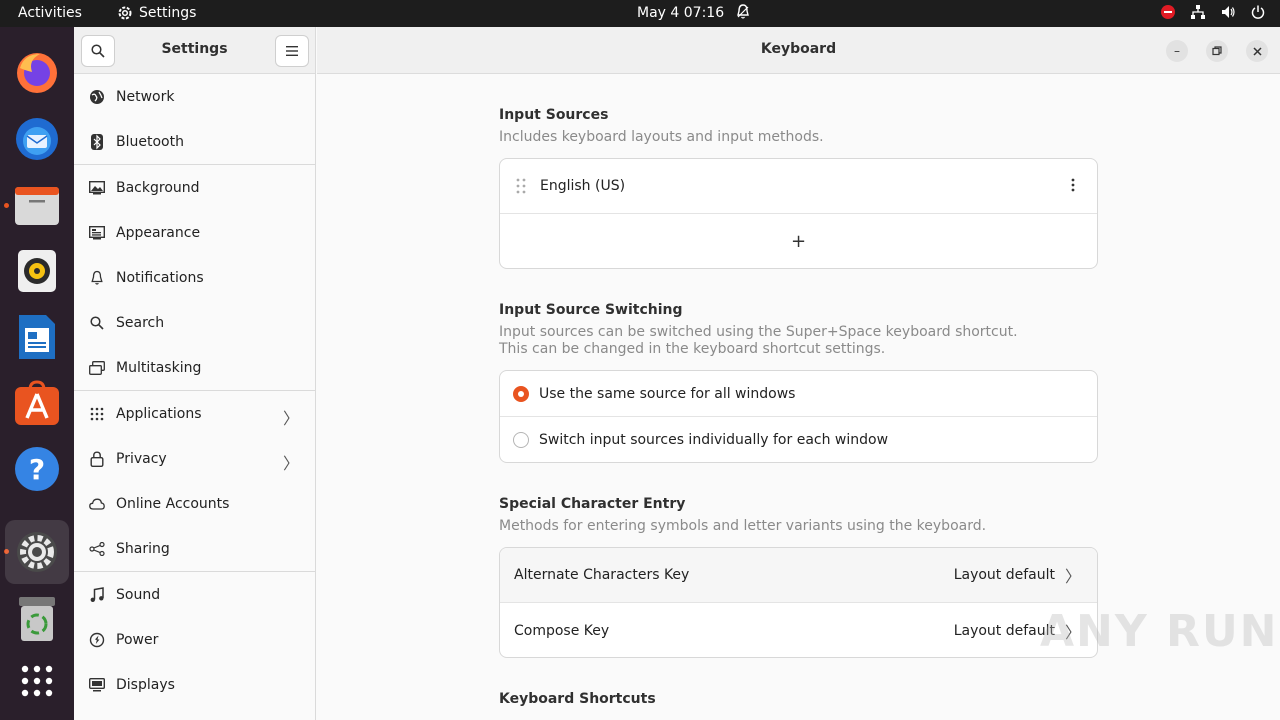 Image resolution: width=1280 pixels, height=720 pixels. Describe the element at coordinates (1168, 12) in the screenshot. I see `do-not-disturb-icon` at that location.